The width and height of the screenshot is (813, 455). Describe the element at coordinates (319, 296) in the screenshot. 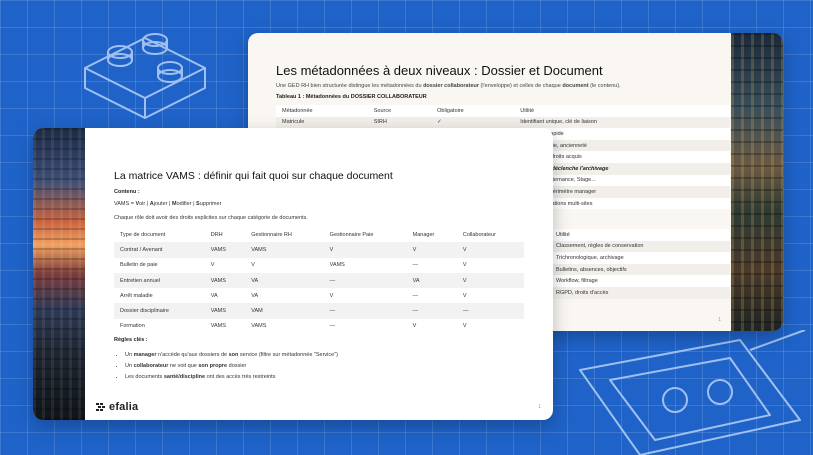

I see `table-row: Arrêt maladie VA VA V — V` at that location.